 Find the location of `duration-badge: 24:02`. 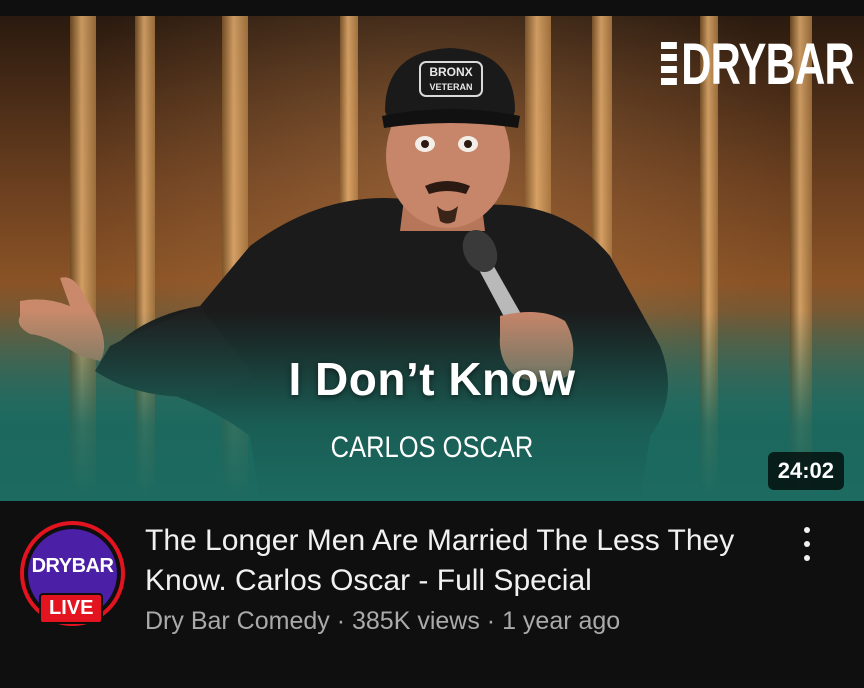

duration-badge: 24:02 is located at coordinates (805, 471).